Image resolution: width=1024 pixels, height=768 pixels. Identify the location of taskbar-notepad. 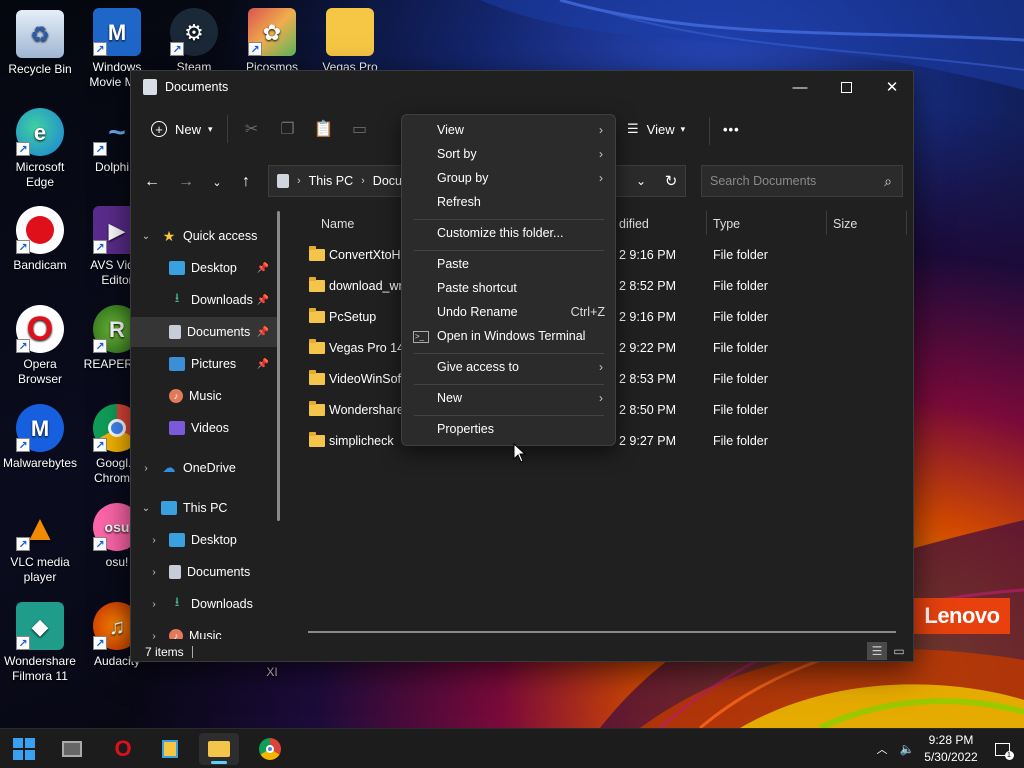
(170, 749).